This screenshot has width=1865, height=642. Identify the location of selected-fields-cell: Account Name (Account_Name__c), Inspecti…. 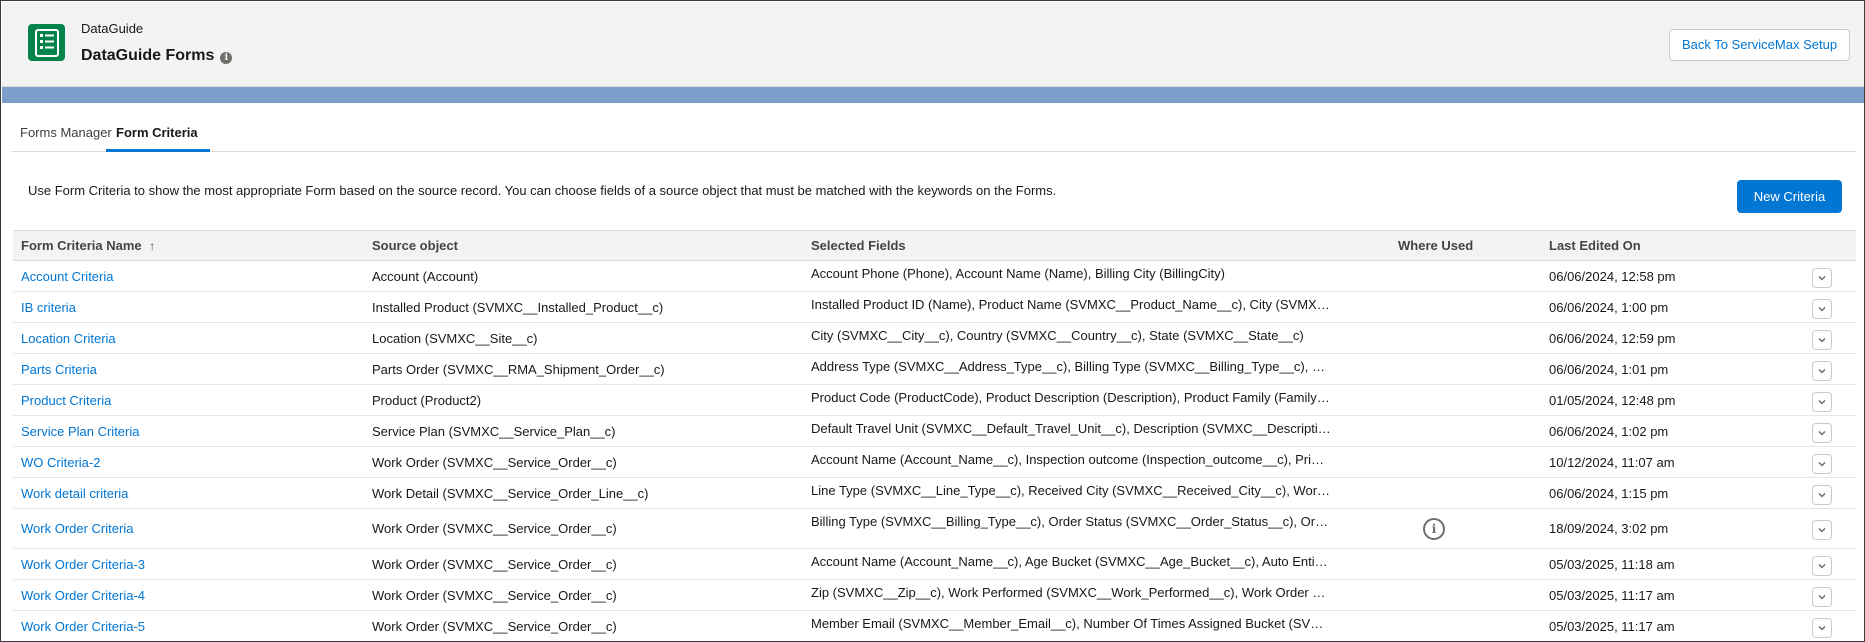
(1071, 459).